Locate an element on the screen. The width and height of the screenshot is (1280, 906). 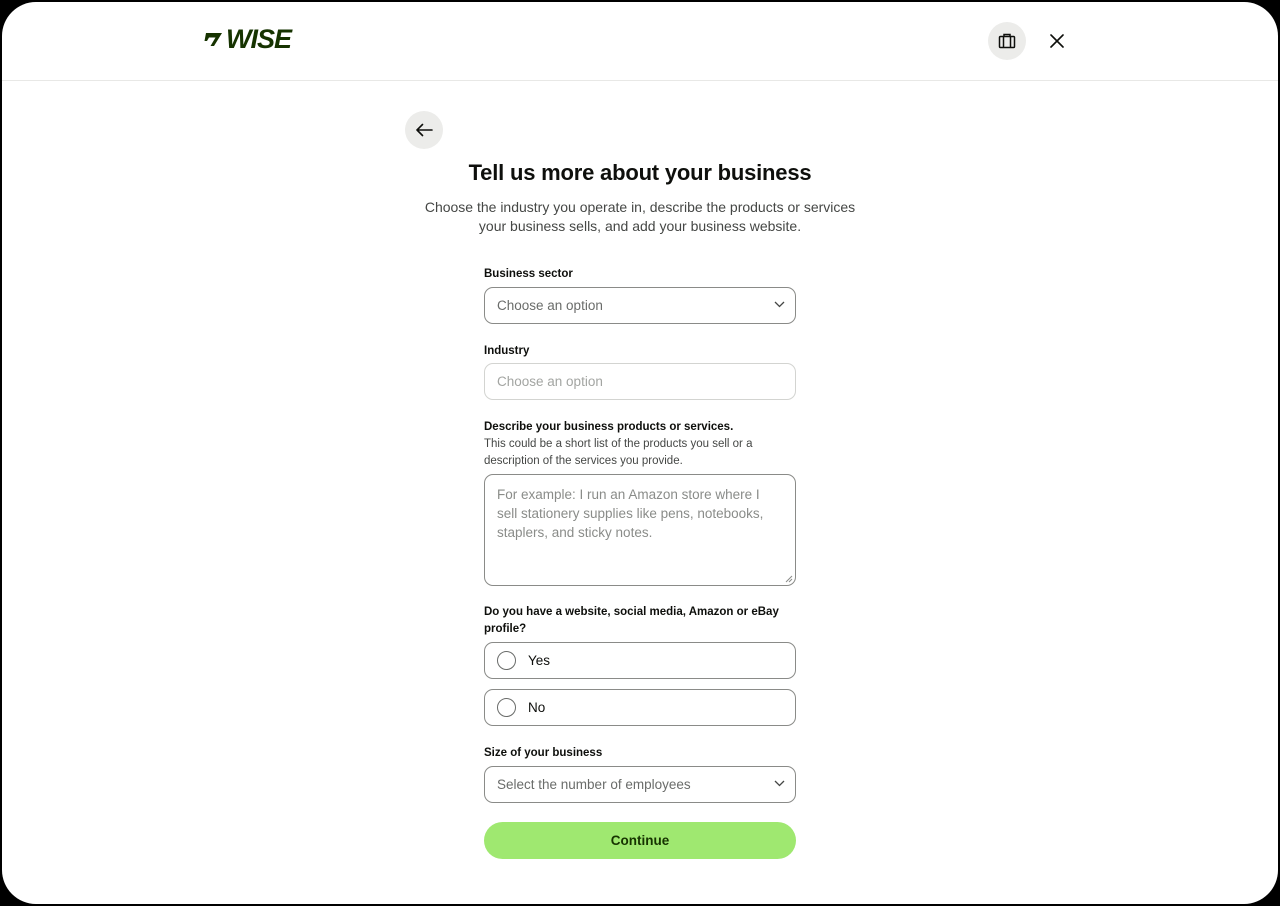
back-button is located at coordinates (424, 130).